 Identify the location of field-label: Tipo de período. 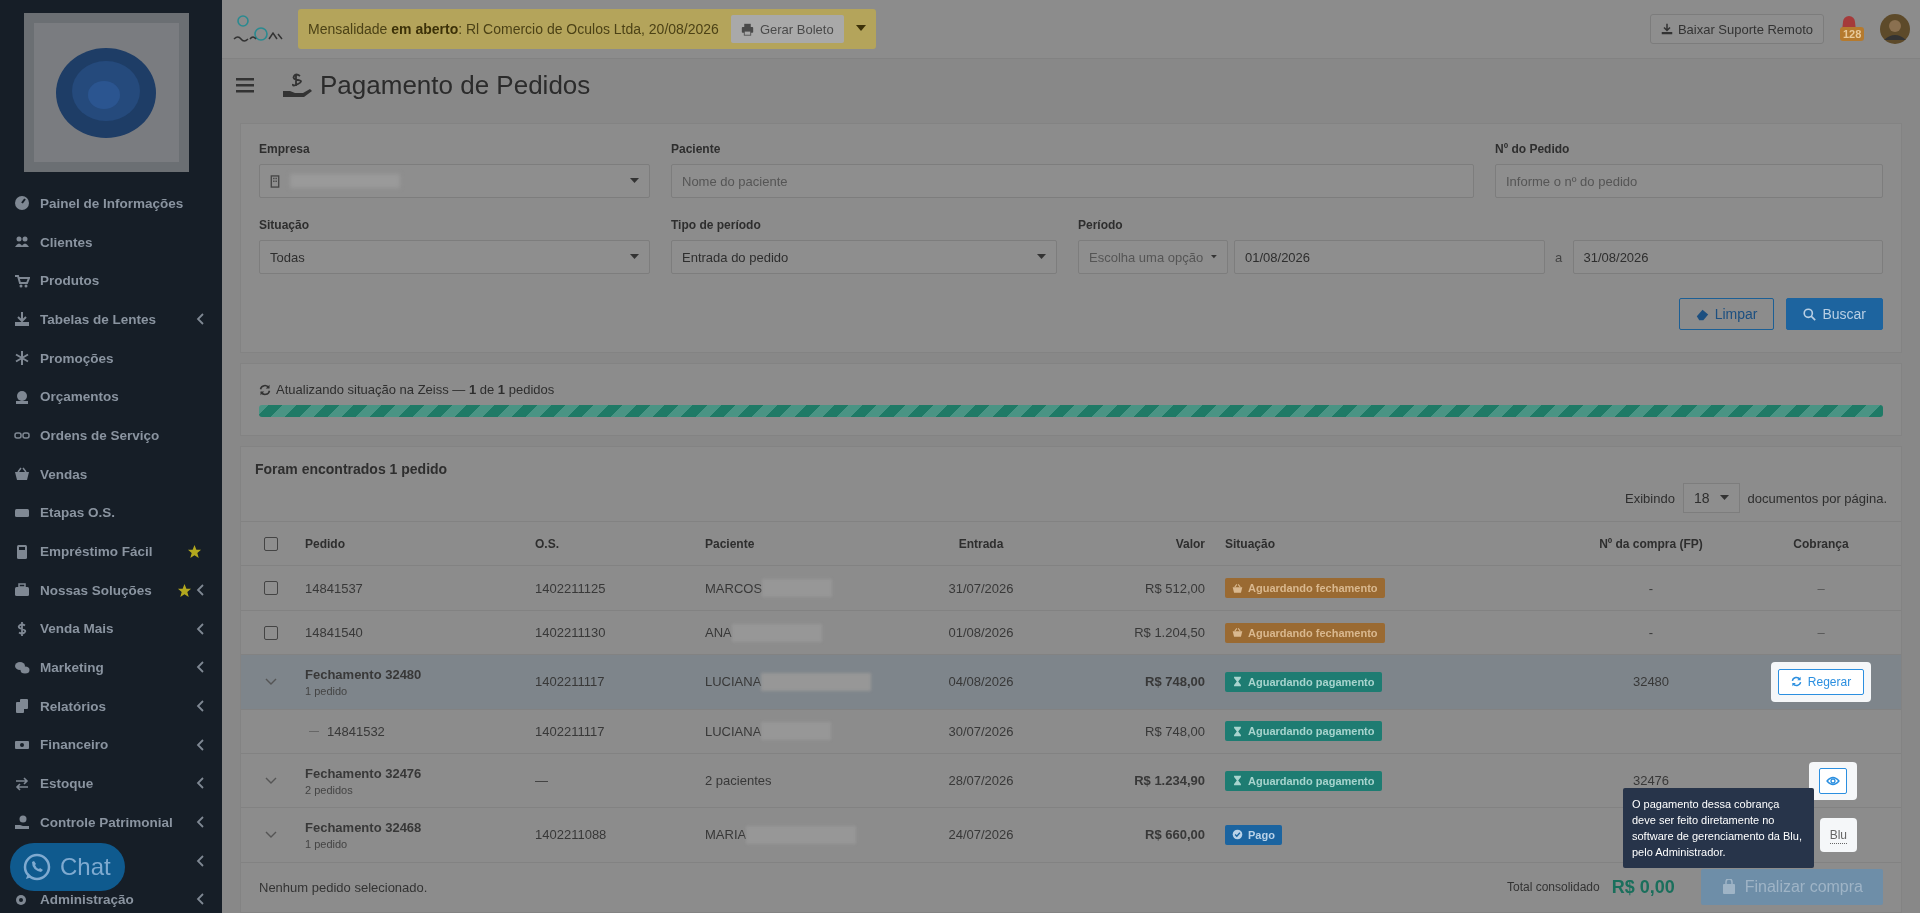
(716, 225).